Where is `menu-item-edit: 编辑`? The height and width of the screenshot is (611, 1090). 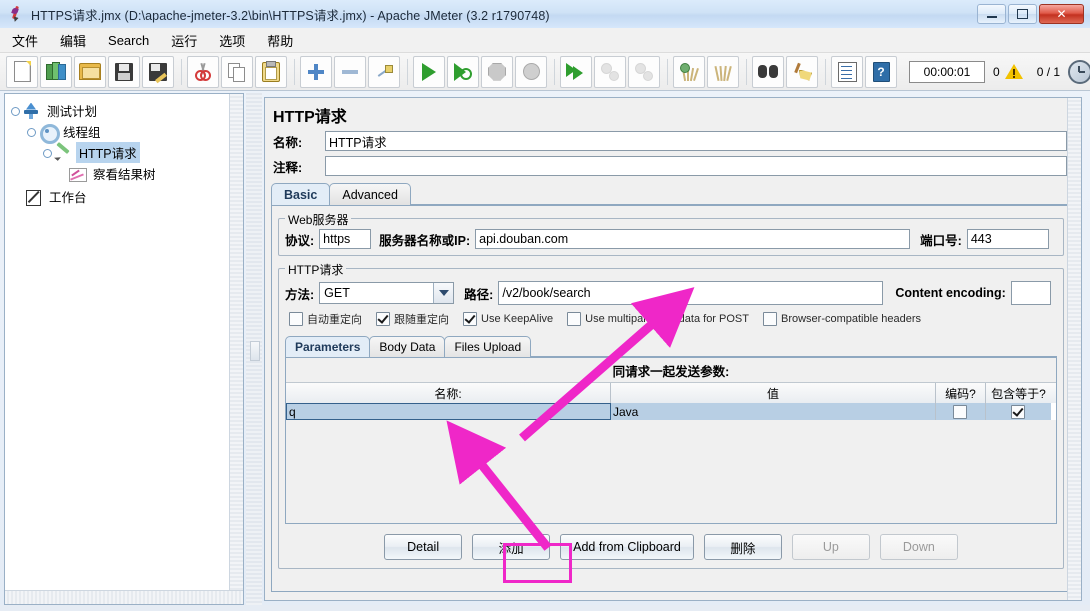 menu-item-edit: 编辑 is located at coordinates (73, 40).